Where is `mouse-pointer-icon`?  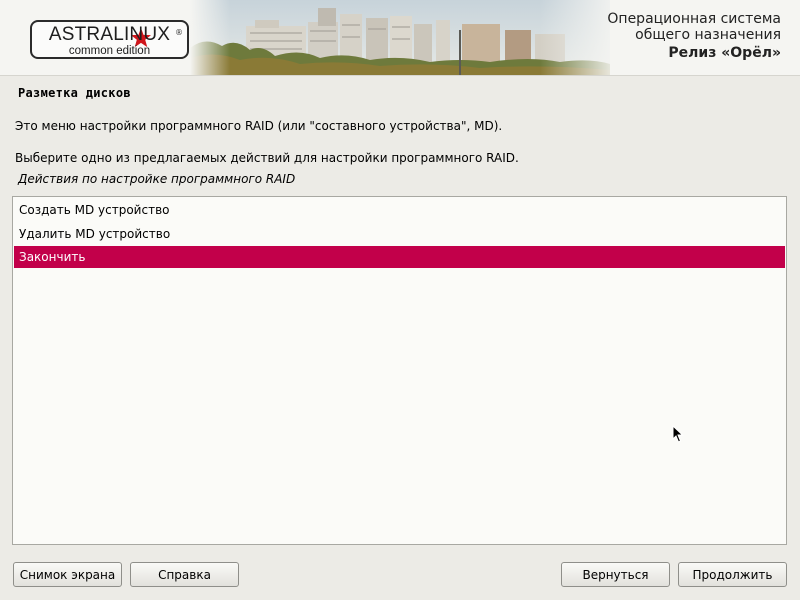
mouse-pointer-icon is located at coordinates (678, 434).